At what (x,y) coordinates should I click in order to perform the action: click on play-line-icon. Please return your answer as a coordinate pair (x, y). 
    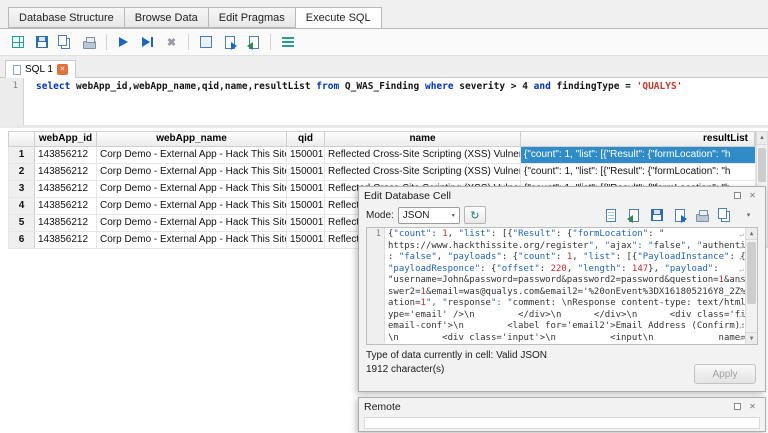
    Looking at the image, I should click on (147, 42).